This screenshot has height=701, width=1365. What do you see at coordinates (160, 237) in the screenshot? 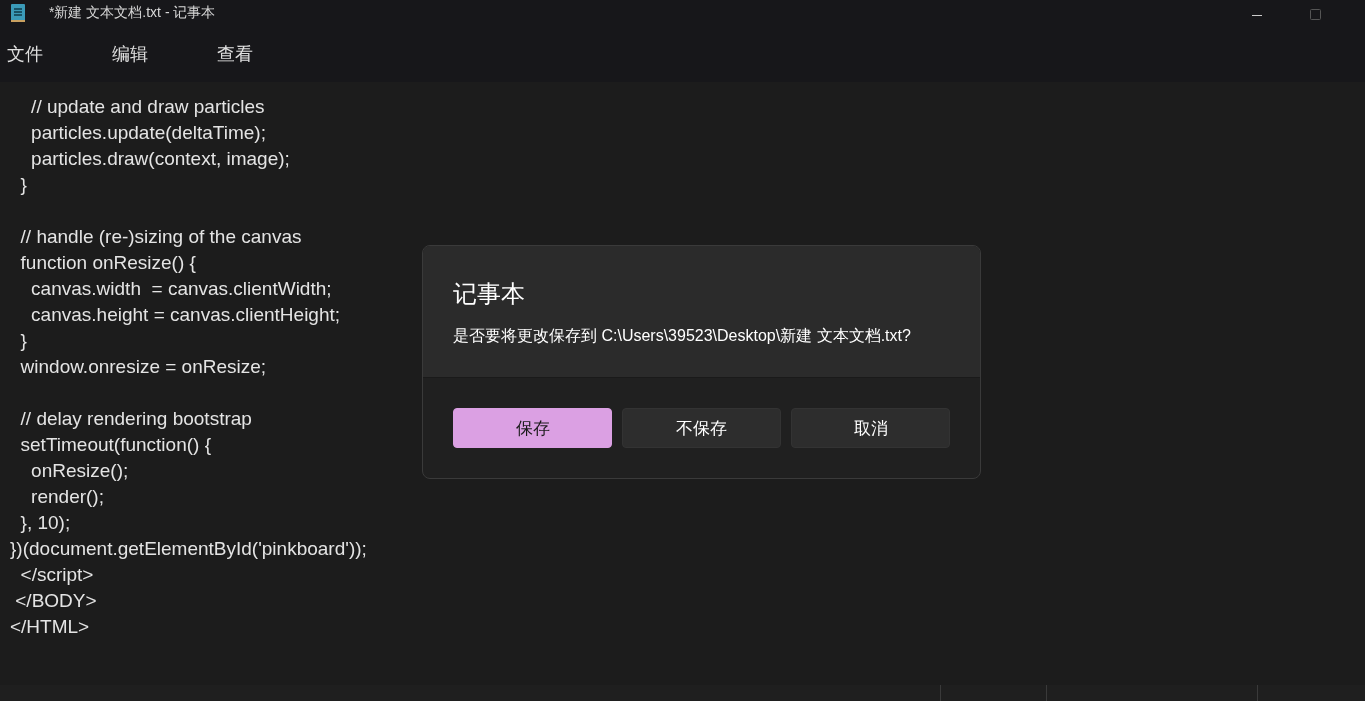
I see `code-line: // handle (re-)sizing of the canvas` at bounding box center [160, 237].